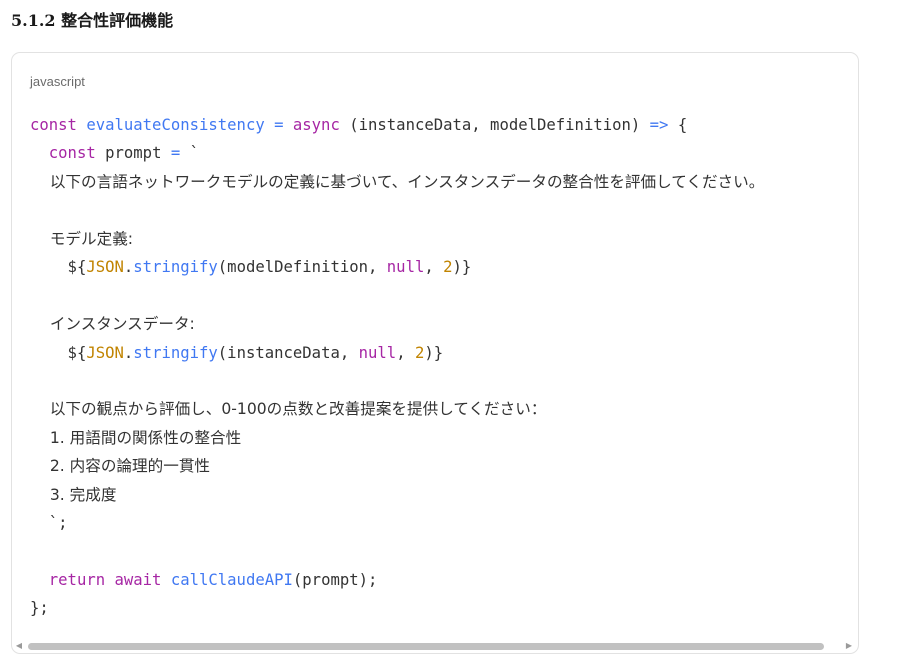 This screenshot has height=658, width=903. I want to click on code-token: evaluateConsistency, so click(180, 125).